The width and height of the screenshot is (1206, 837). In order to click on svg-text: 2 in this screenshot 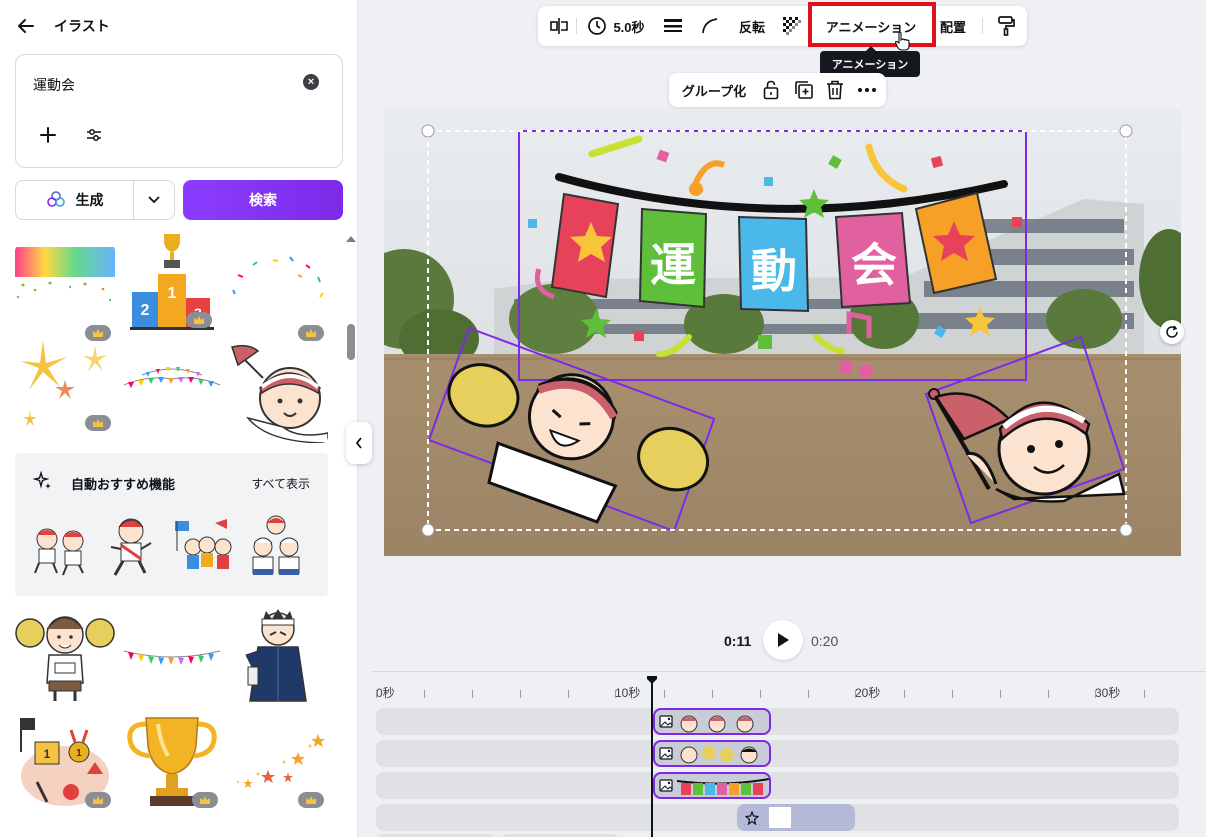, I will do `click(145, 310)`.